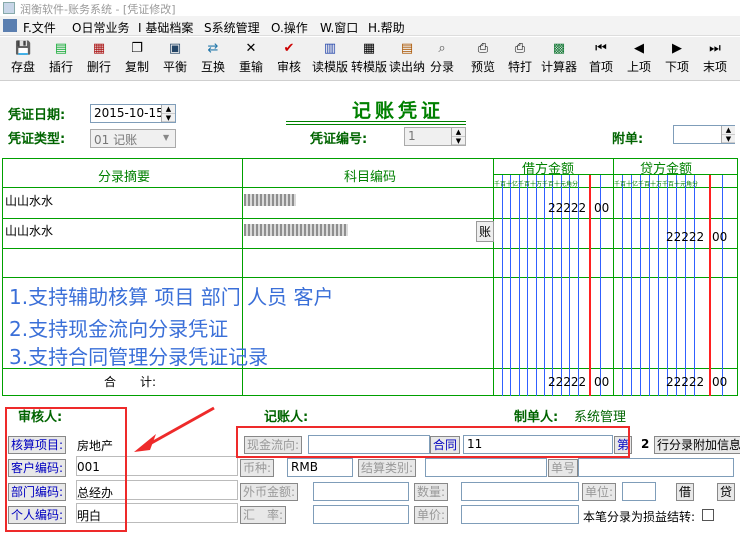 This screenshot has height=542, width=740. What do you see at coordinates (601, 208) in the screenshot?
I see `row1-debit-dec: 00` at bounding box center [601, 208].